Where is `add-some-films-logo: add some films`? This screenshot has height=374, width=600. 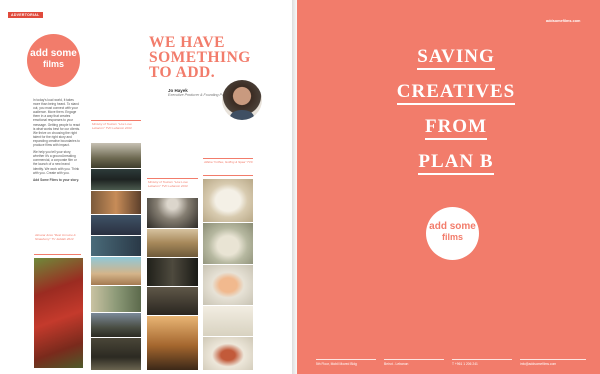 add-some-films-logo: add some films is located at coordinates (53, 60).